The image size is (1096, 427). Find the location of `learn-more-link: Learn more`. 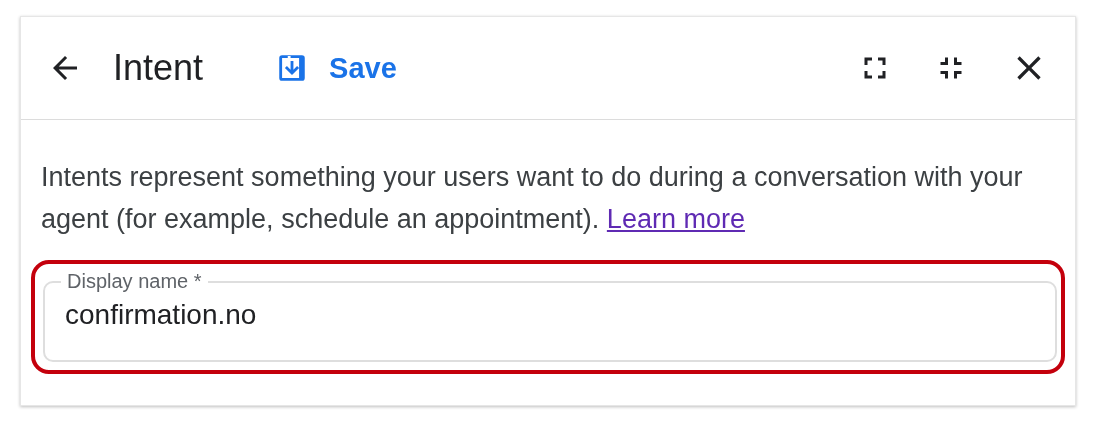

learn-more-link: Learn more is located at coordinates (675, 219).